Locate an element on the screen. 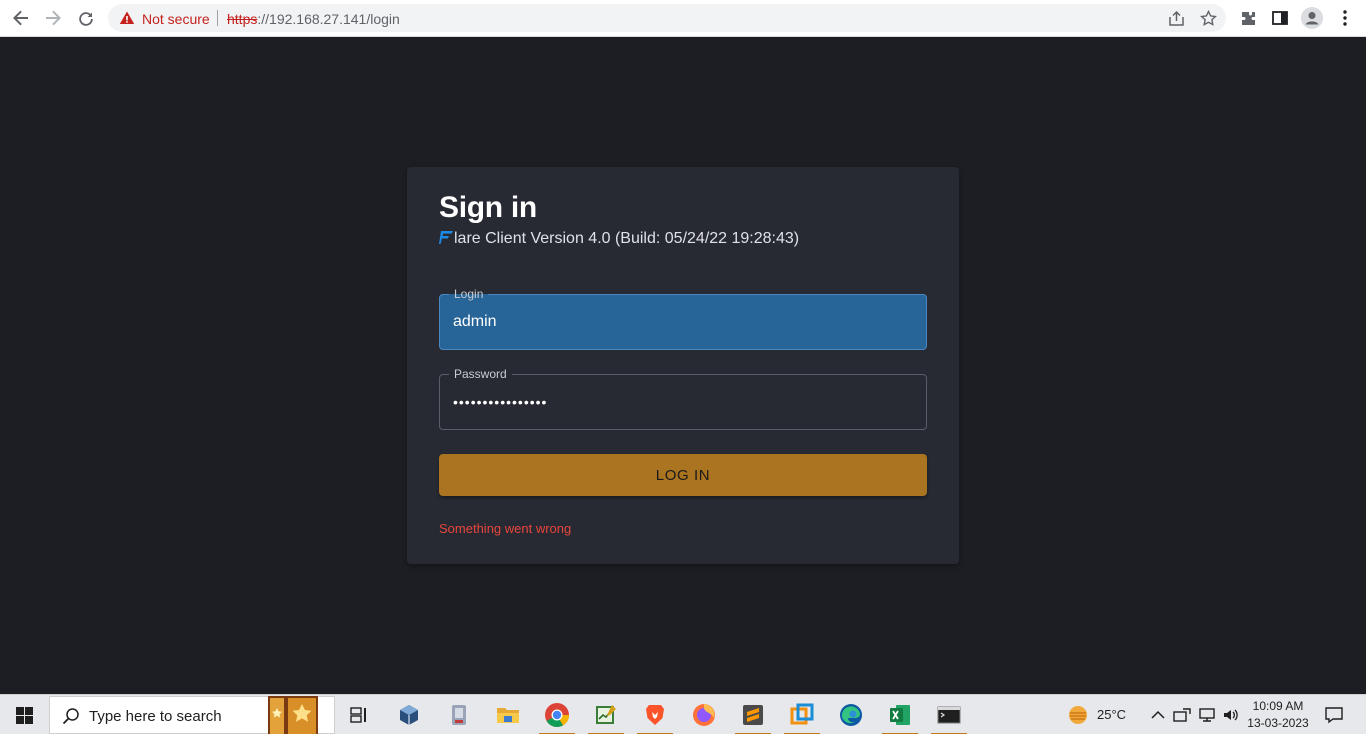 The height and width of the screenshot is (734, 1366). volume-icon is located at coordinates (1231, 714).